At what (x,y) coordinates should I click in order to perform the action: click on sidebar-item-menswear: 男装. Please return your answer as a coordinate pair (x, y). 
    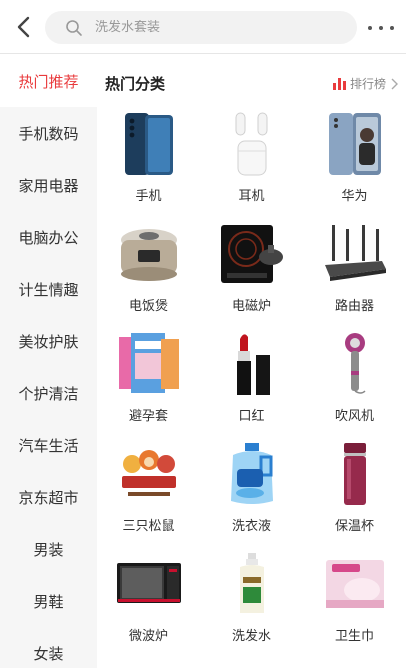
    Looking at the image, I should click on (48, 549).